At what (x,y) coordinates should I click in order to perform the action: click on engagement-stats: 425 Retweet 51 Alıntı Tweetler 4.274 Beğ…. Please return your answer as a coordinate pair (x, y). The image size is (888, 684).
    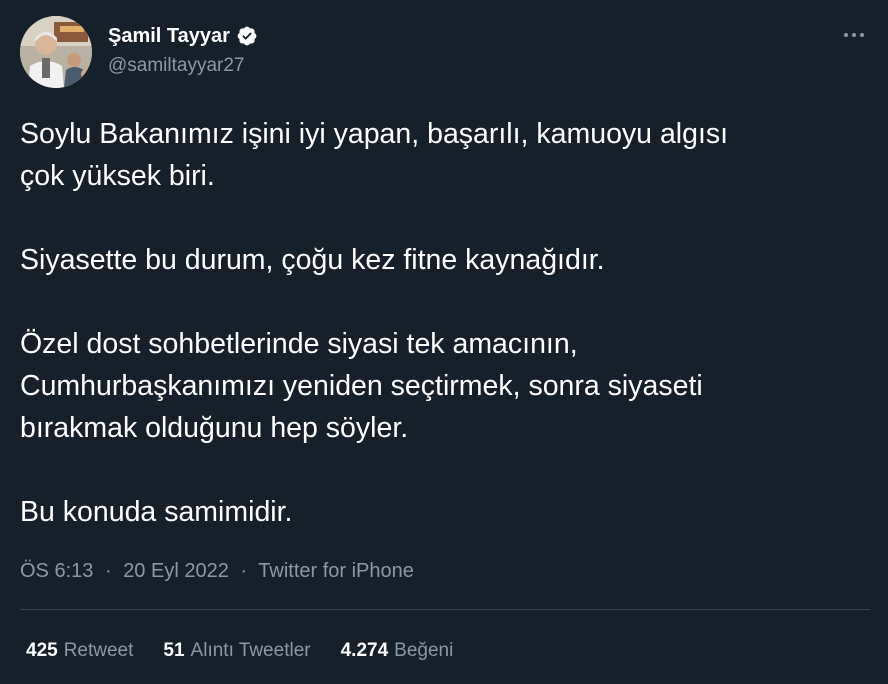
    Looking at the image, I should click on (254, 651).